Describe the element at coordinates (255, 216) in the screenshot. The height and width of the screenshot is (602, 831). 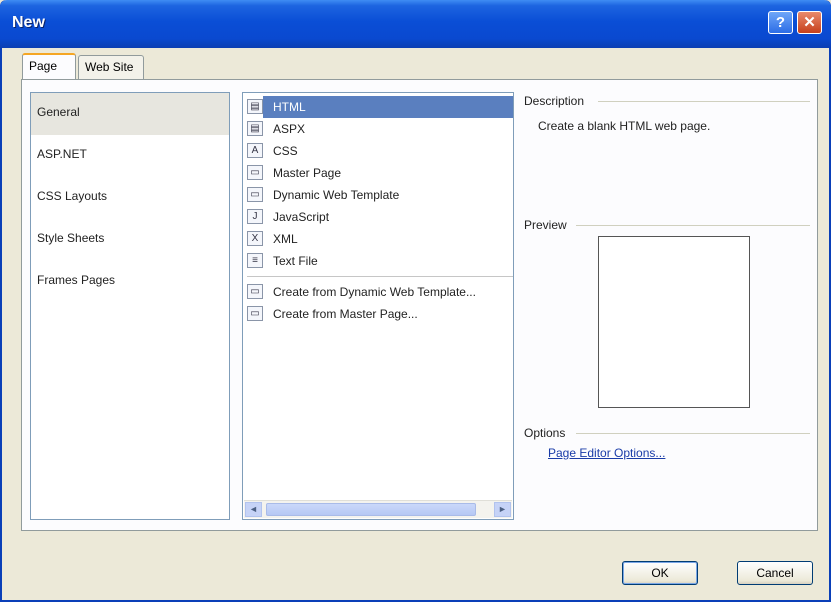
I see `javascript-file-icon: J` at that location.